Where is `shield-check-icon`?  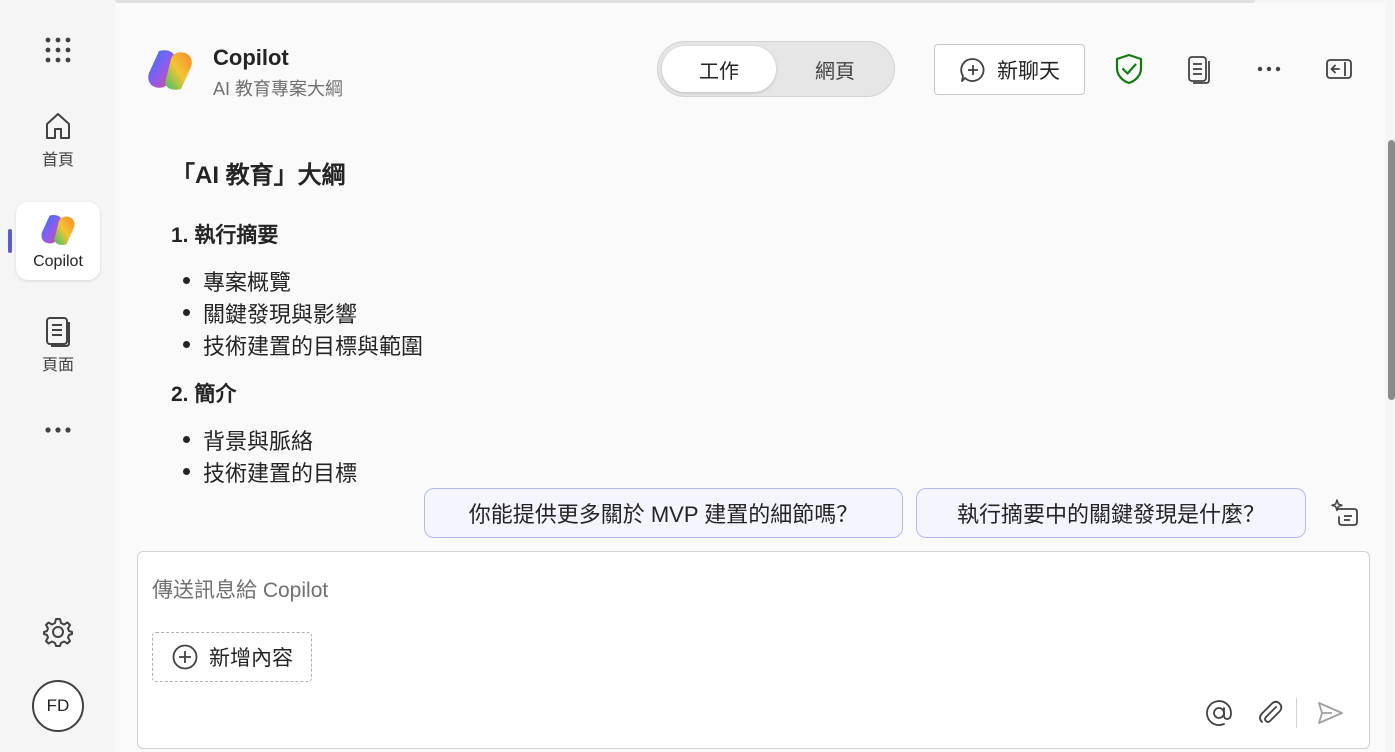 shield-check-icon is located at coordinates (1129, 69).